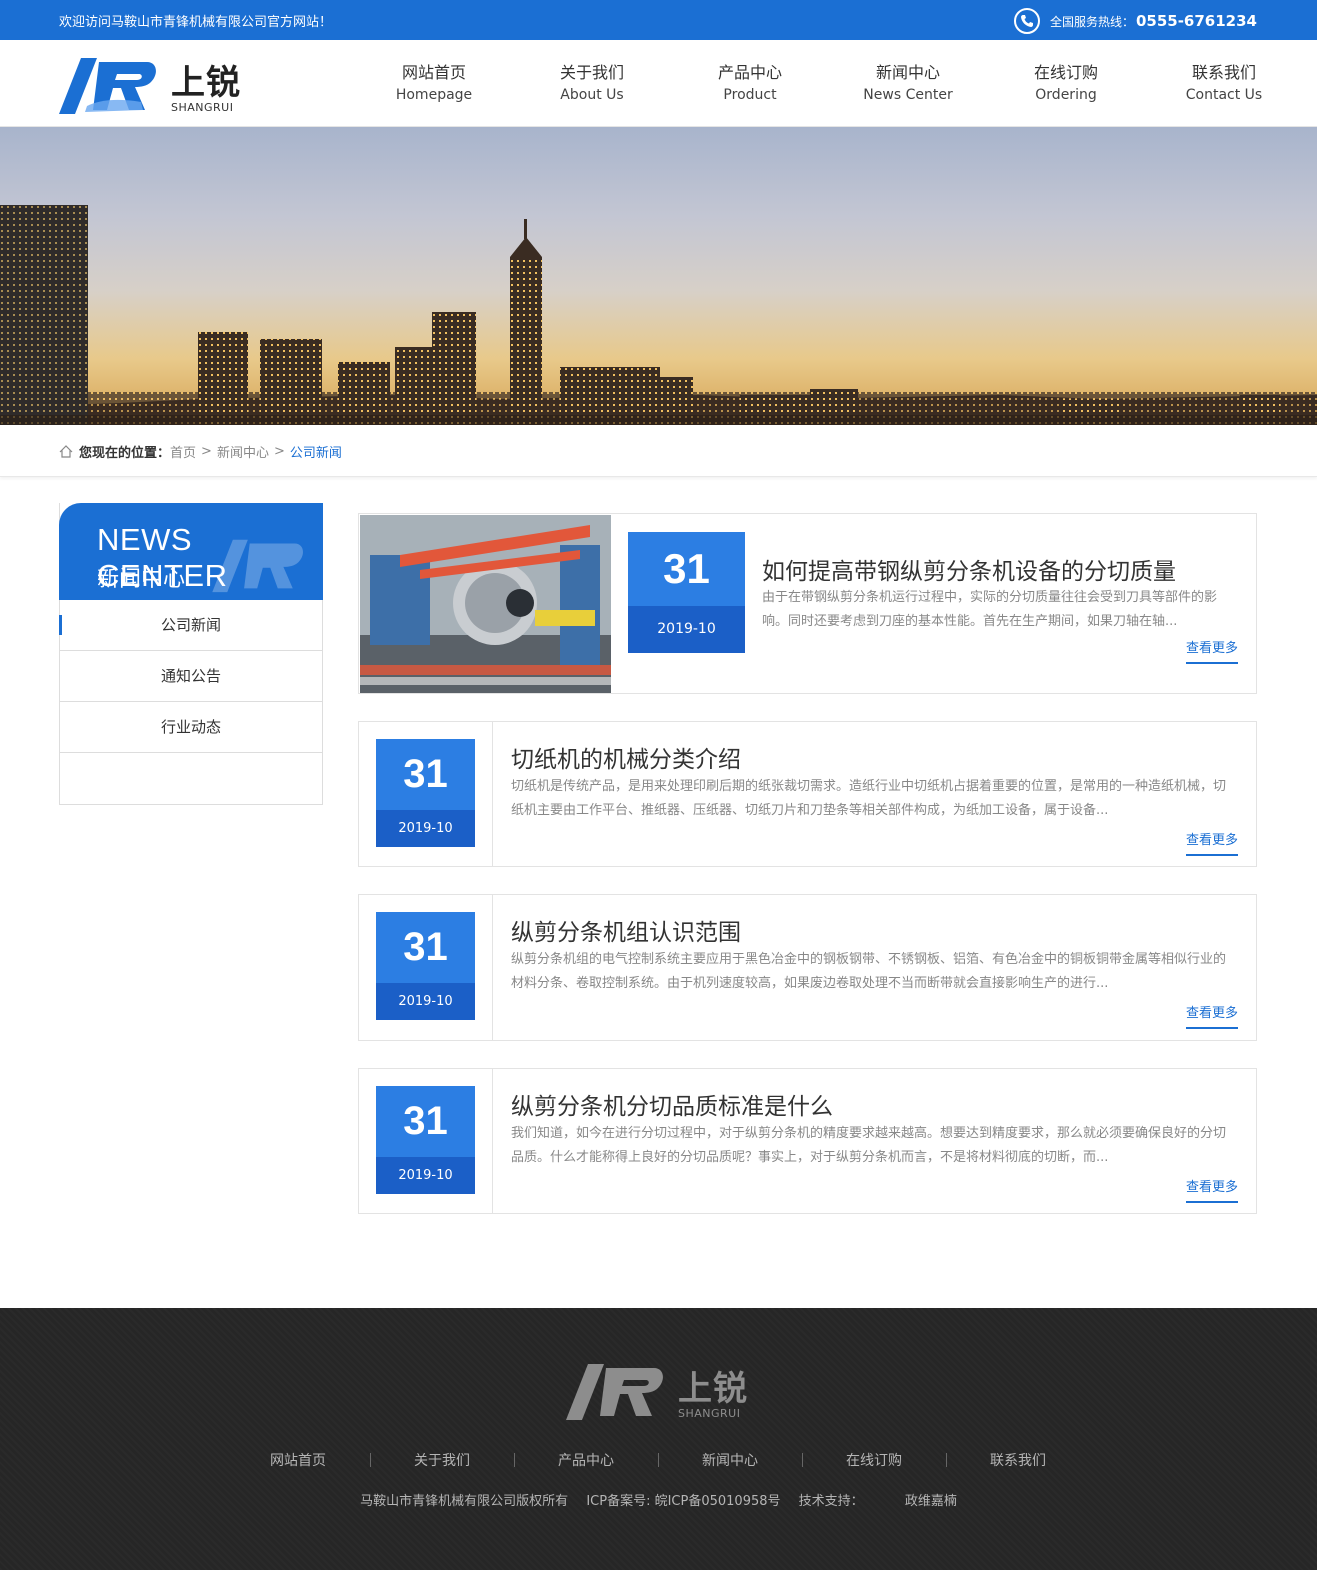  I want to click on logo-en: SHANGRUI, so click(202, 107).